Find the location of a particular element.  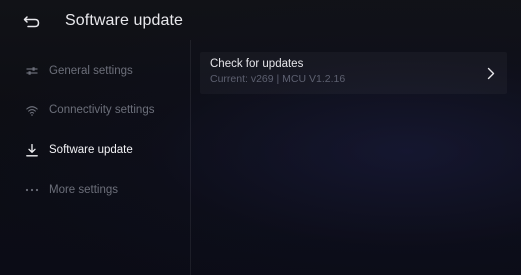

sidebar-item-label: Connectivity settings is located at coordinates (102, 110).